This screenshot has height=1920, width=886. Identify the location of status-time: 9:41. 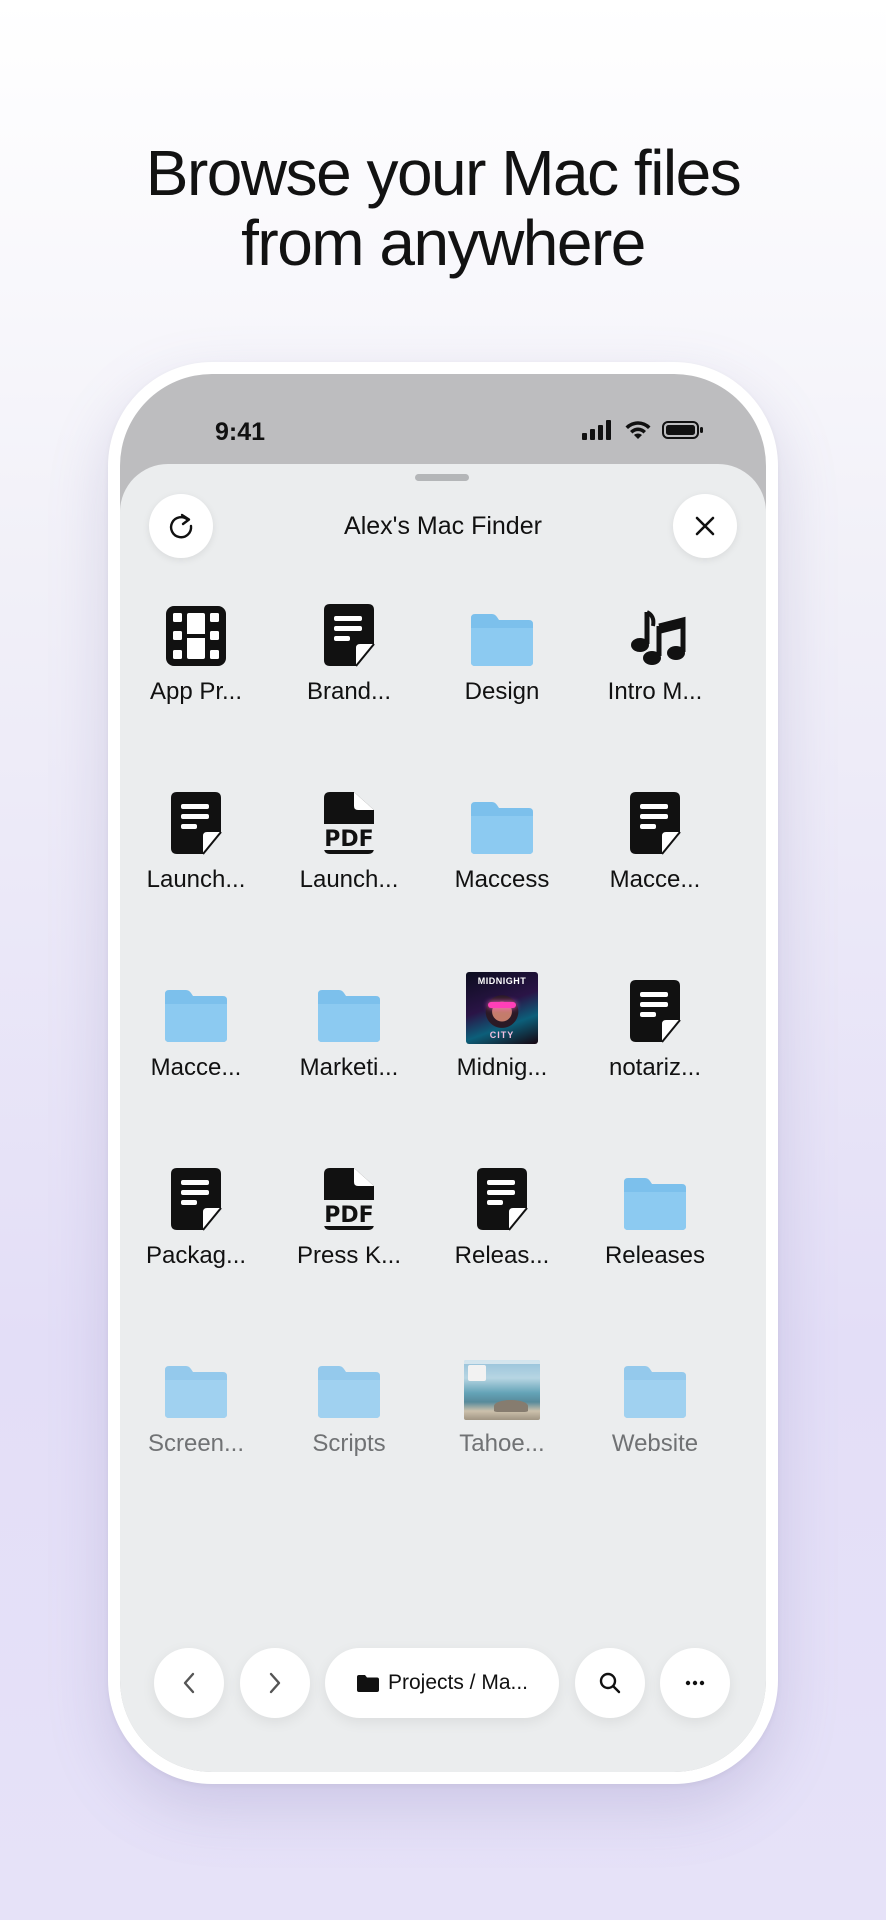
(240, 432).